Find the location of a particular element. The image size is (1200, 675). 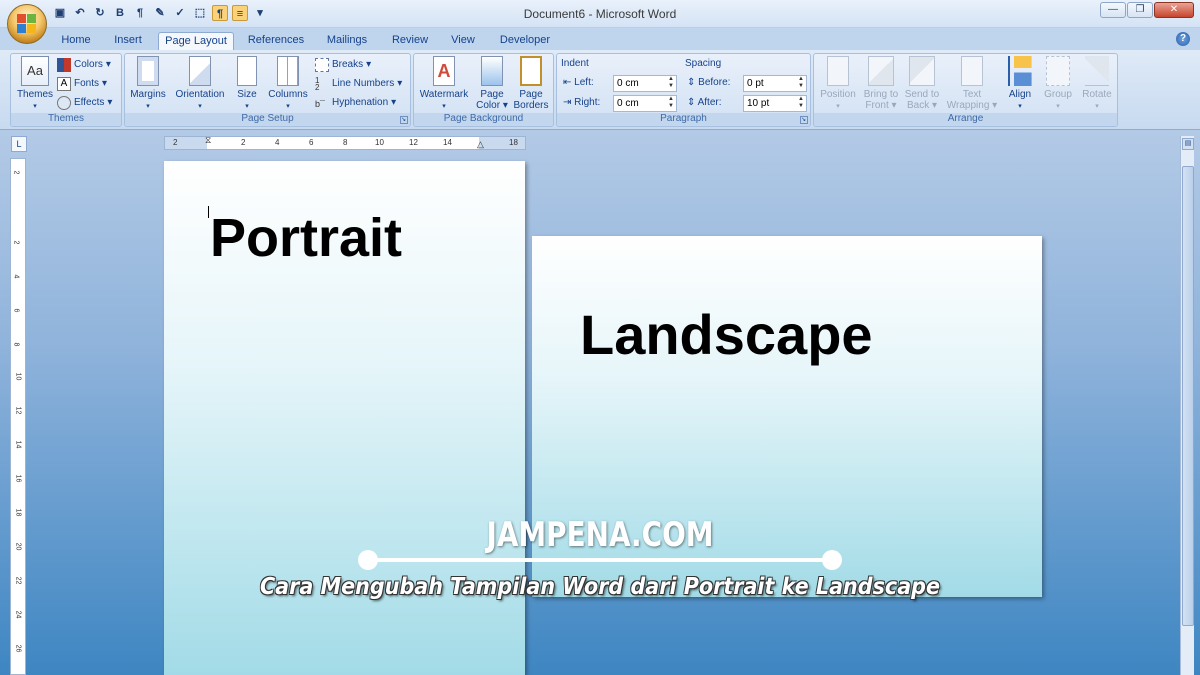

window-controls: — ❐ ✕ is located at coordinates (1147, 10).